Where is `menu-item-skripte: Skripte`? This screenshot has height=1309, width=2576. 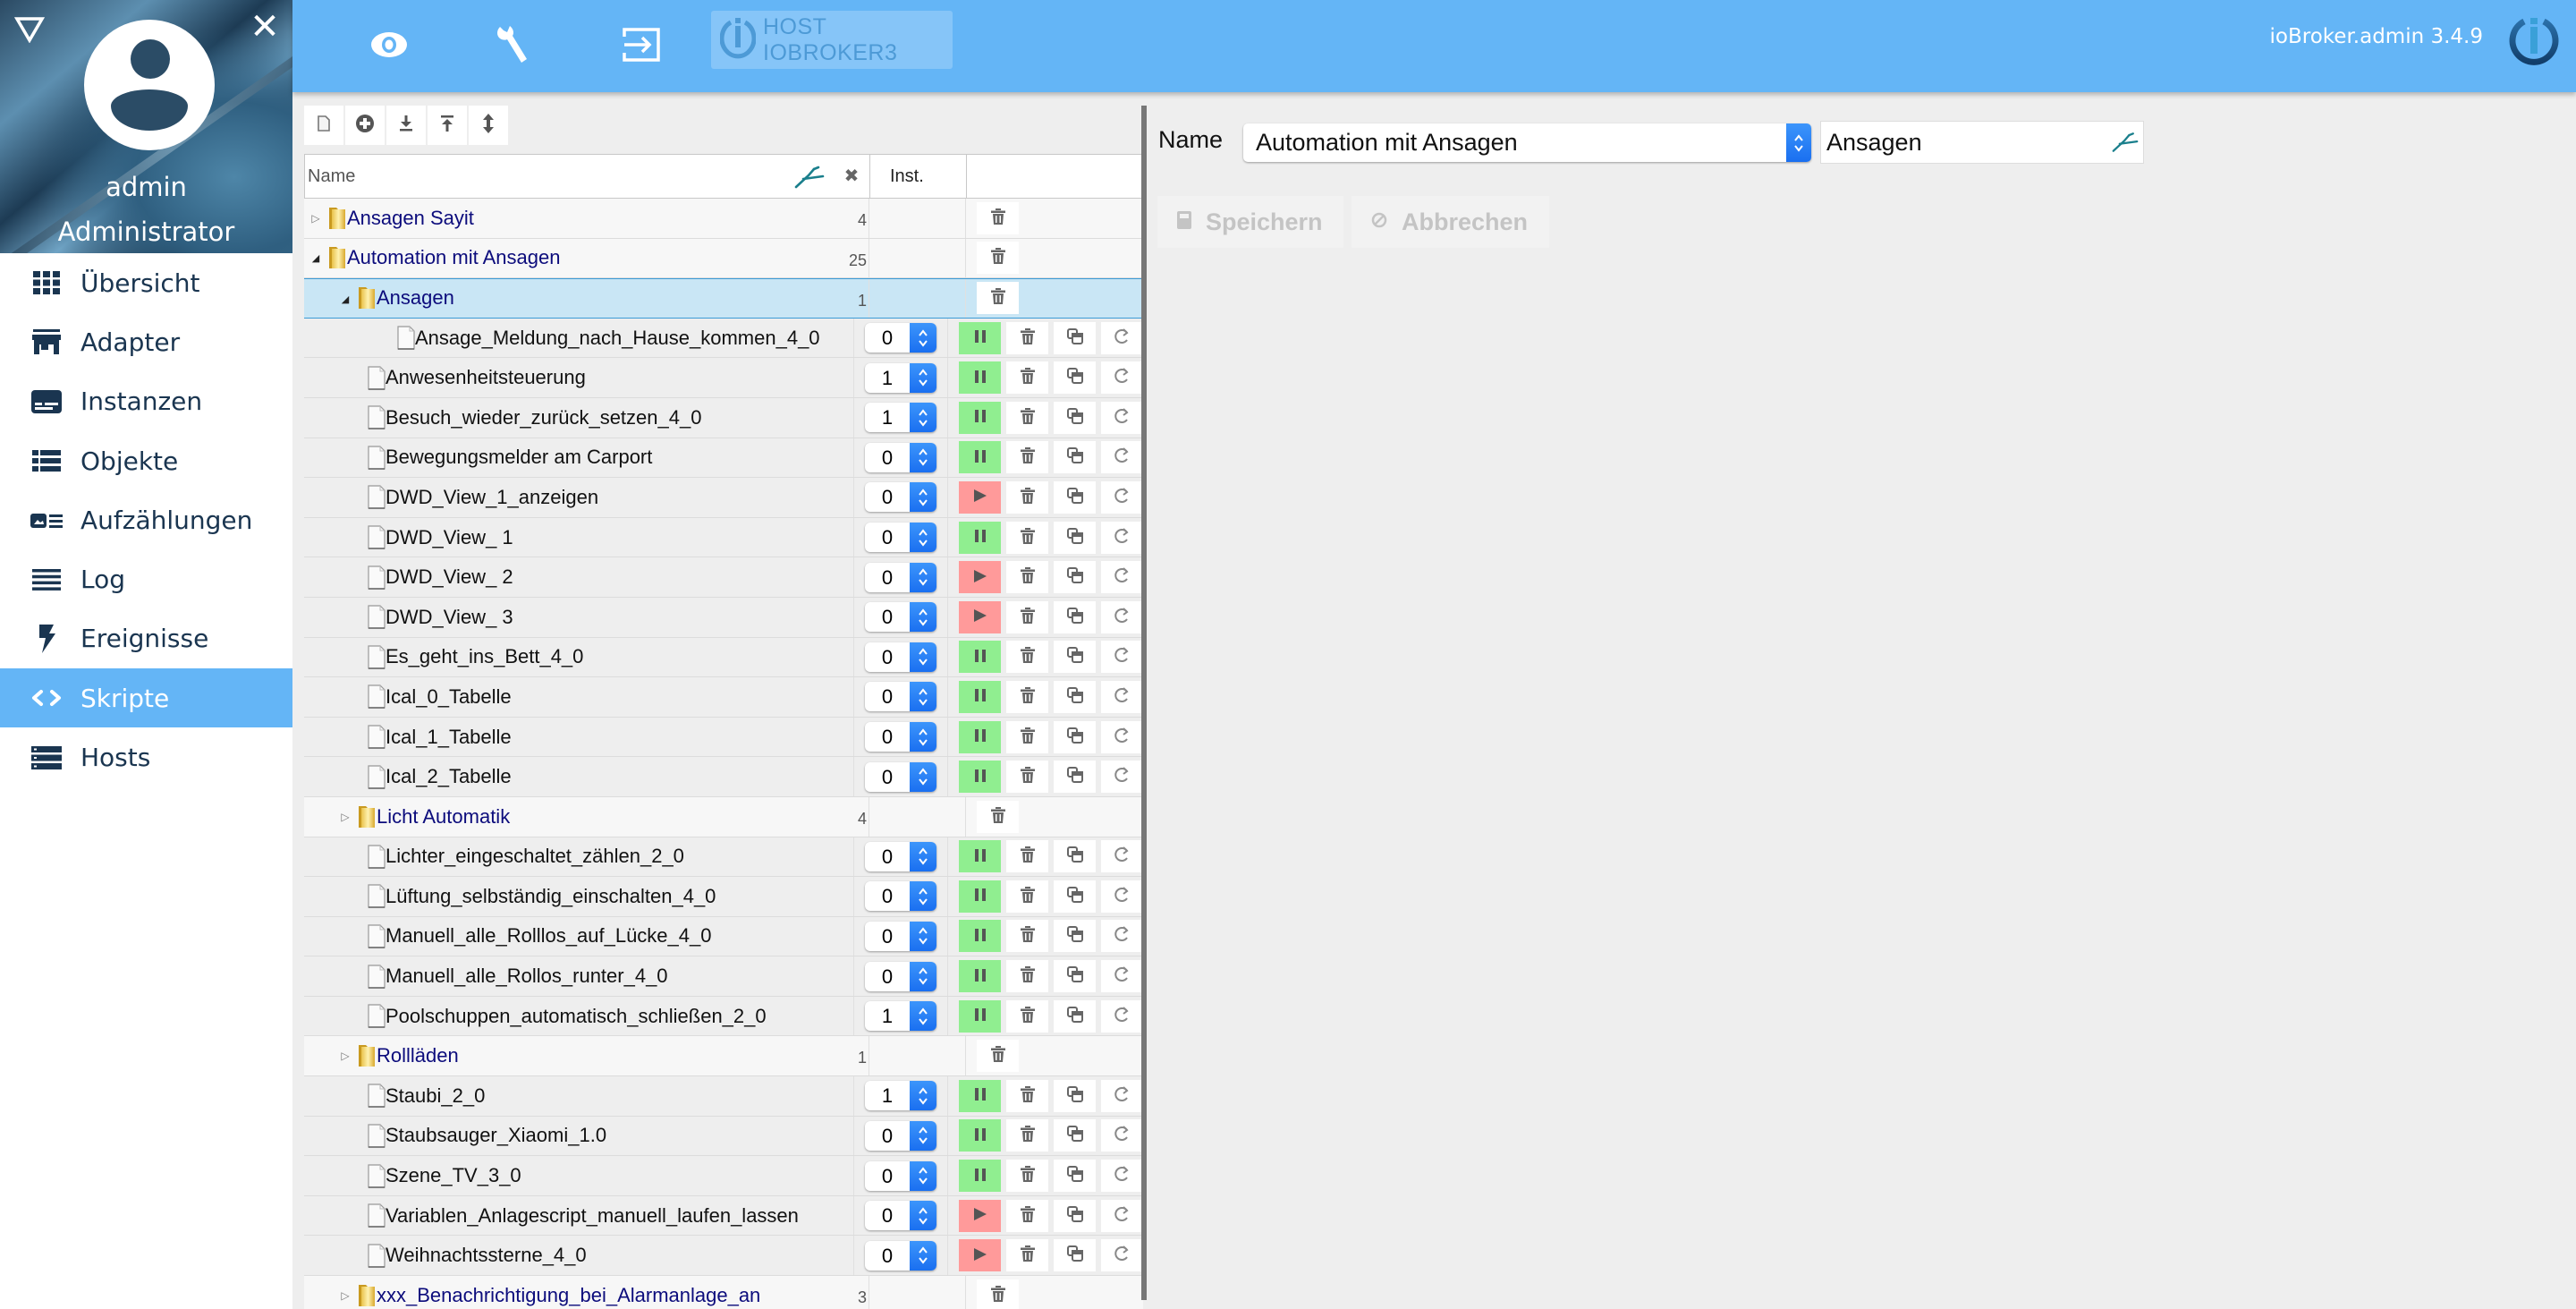 menu-item-skripte: Skripte is located at coordinates (146, 698).